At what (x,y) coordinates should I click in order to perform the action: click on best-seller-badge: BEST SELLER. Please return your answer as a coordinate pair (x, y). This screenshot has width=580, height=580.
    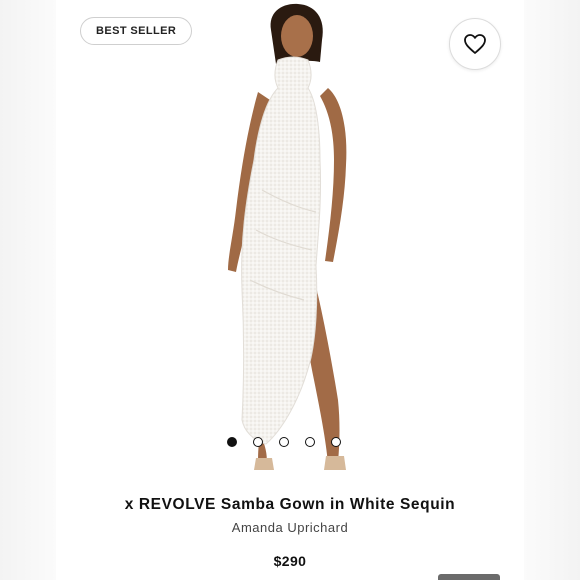
    Looking at the image, I should click on (136, 31).